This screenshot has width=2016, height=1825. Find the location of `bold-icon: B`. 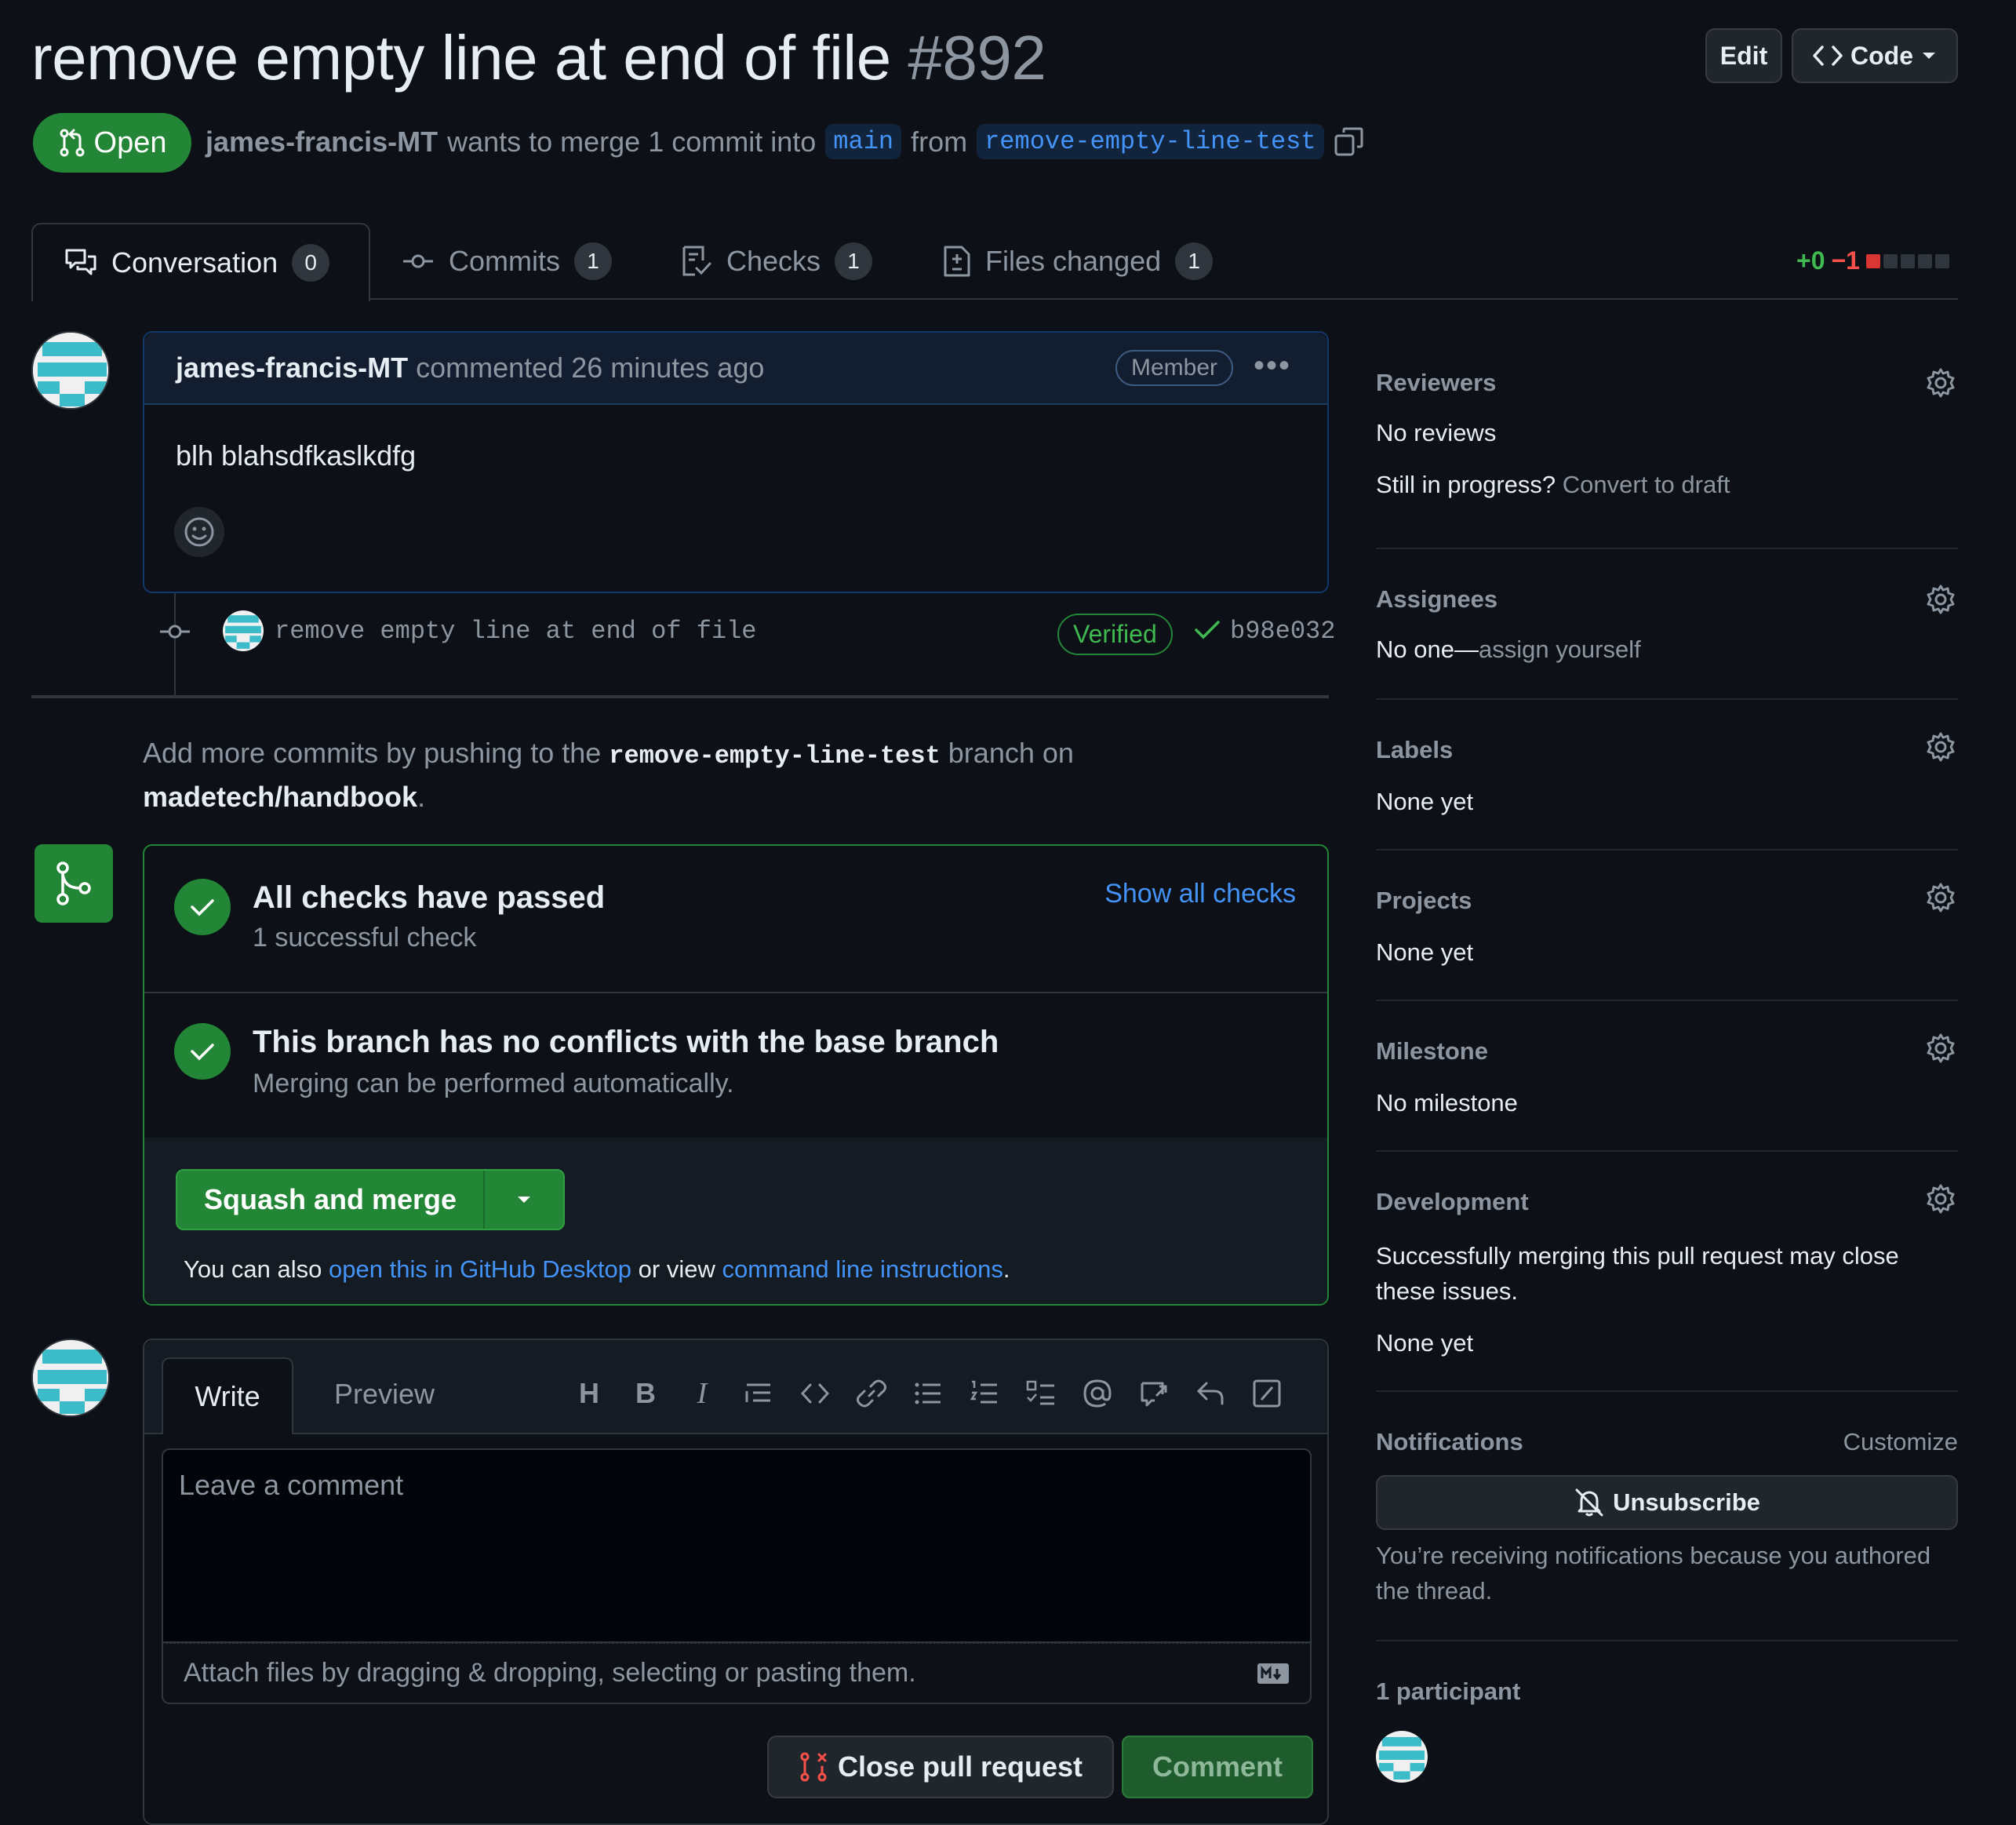

bold-icon: B is located at coordinates (645, 1393).